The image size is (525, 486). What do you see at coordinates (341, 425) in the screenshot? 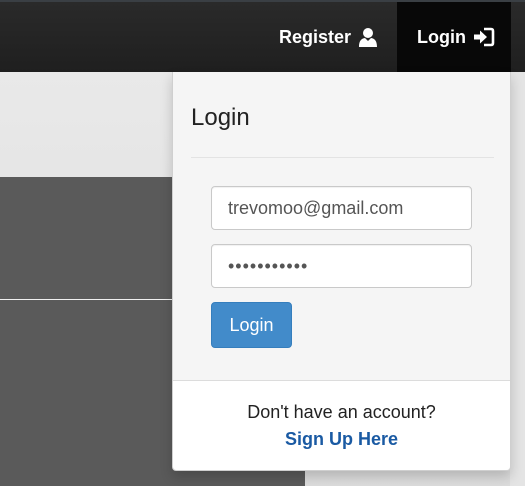
I see `signup-footer: Don't have an account? Sign Up Here` at bounding box center [341, 425].